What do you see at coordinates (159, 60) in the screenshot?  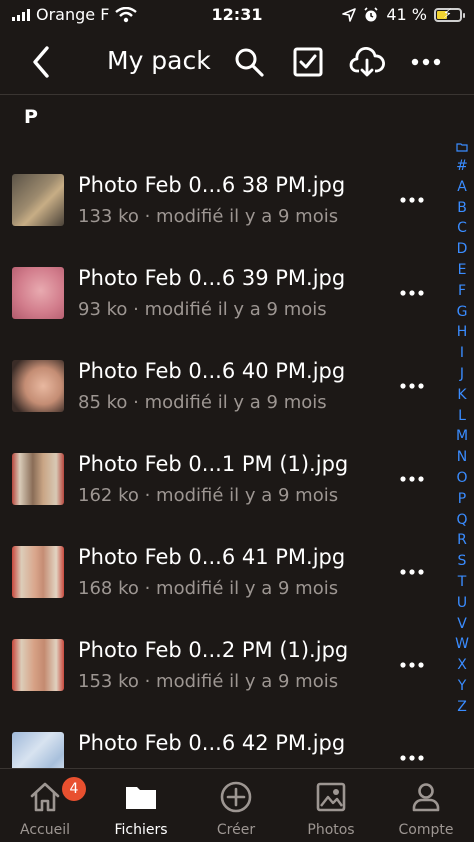 I see `page-title: My pack` at bounding box center [159, 60].